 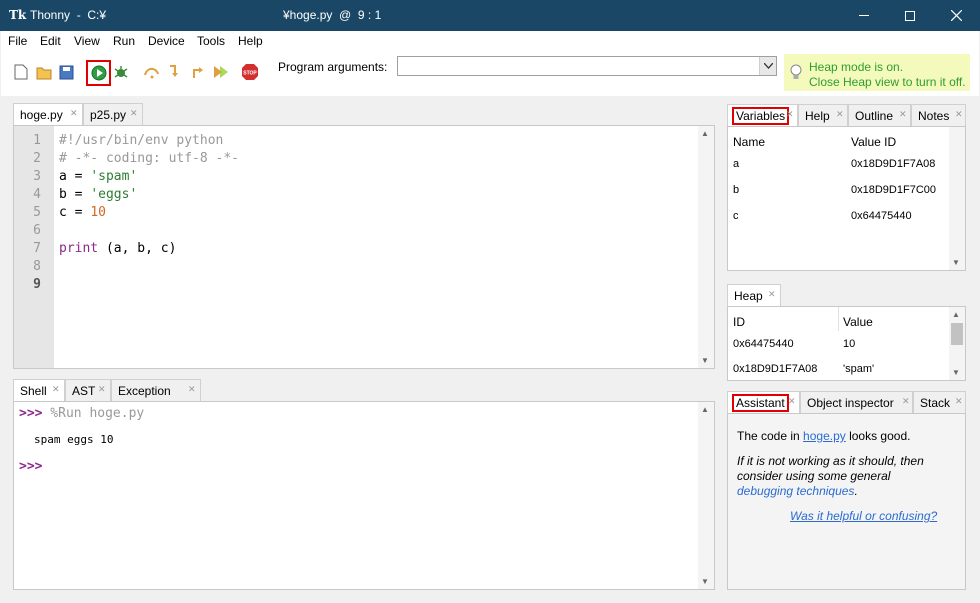 I want to click on heap-id: 0x64475440, so click(x=763, y=344).